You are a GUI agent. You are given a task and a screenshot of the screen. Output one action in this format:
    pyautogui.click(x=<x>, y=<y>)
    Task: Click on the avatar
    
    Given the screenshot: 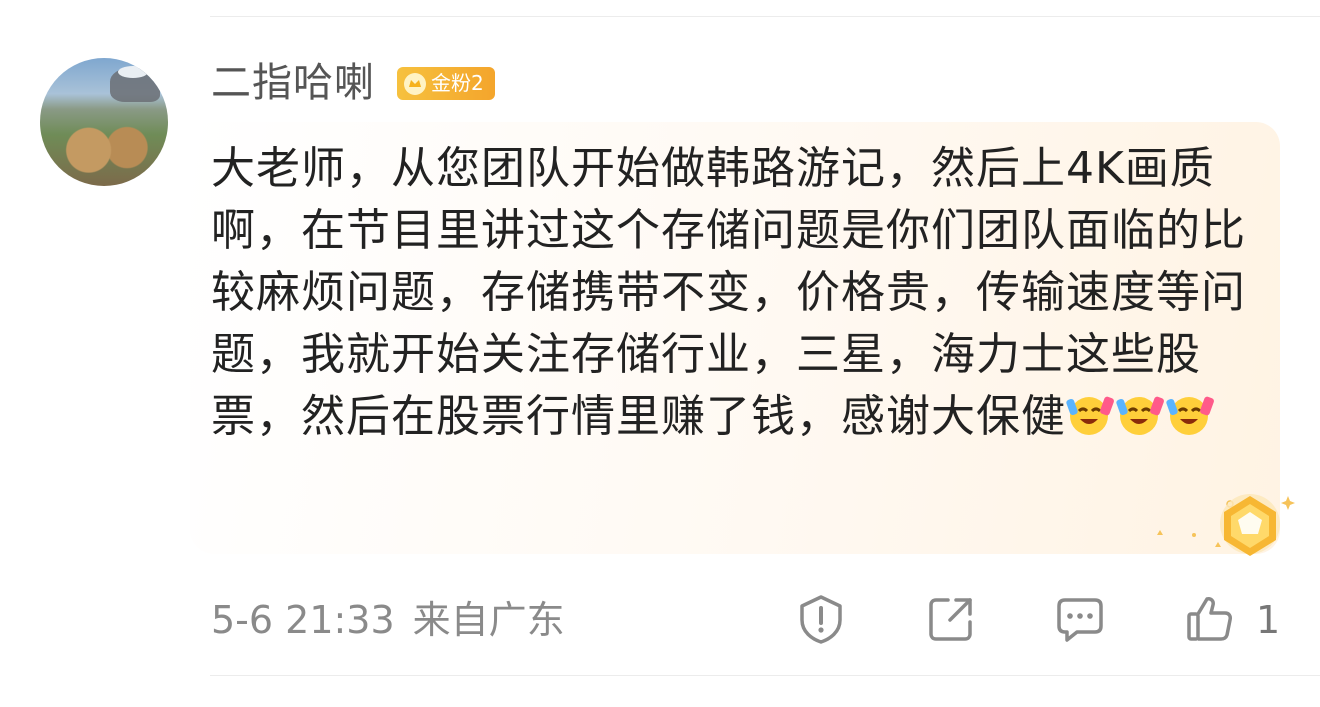 What is the action you would take?
    pyautogui.click(x=104, y=122)
    